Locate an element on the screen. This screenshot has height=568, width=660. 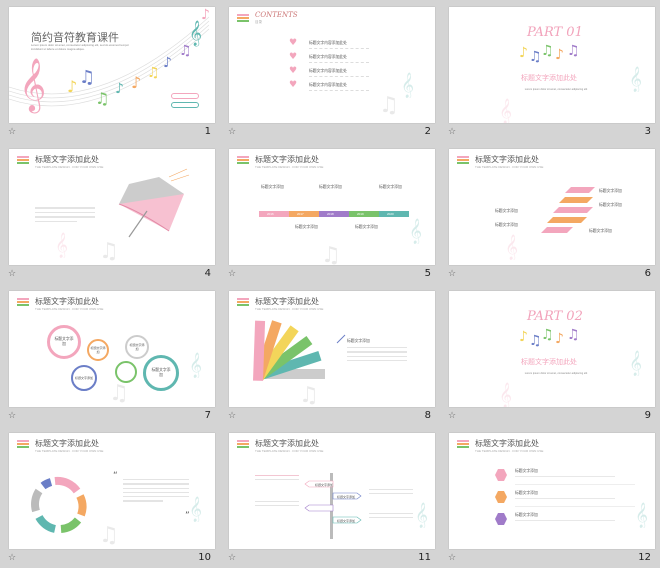
part-heading: PART 02 is located at coordinates (555, 316).